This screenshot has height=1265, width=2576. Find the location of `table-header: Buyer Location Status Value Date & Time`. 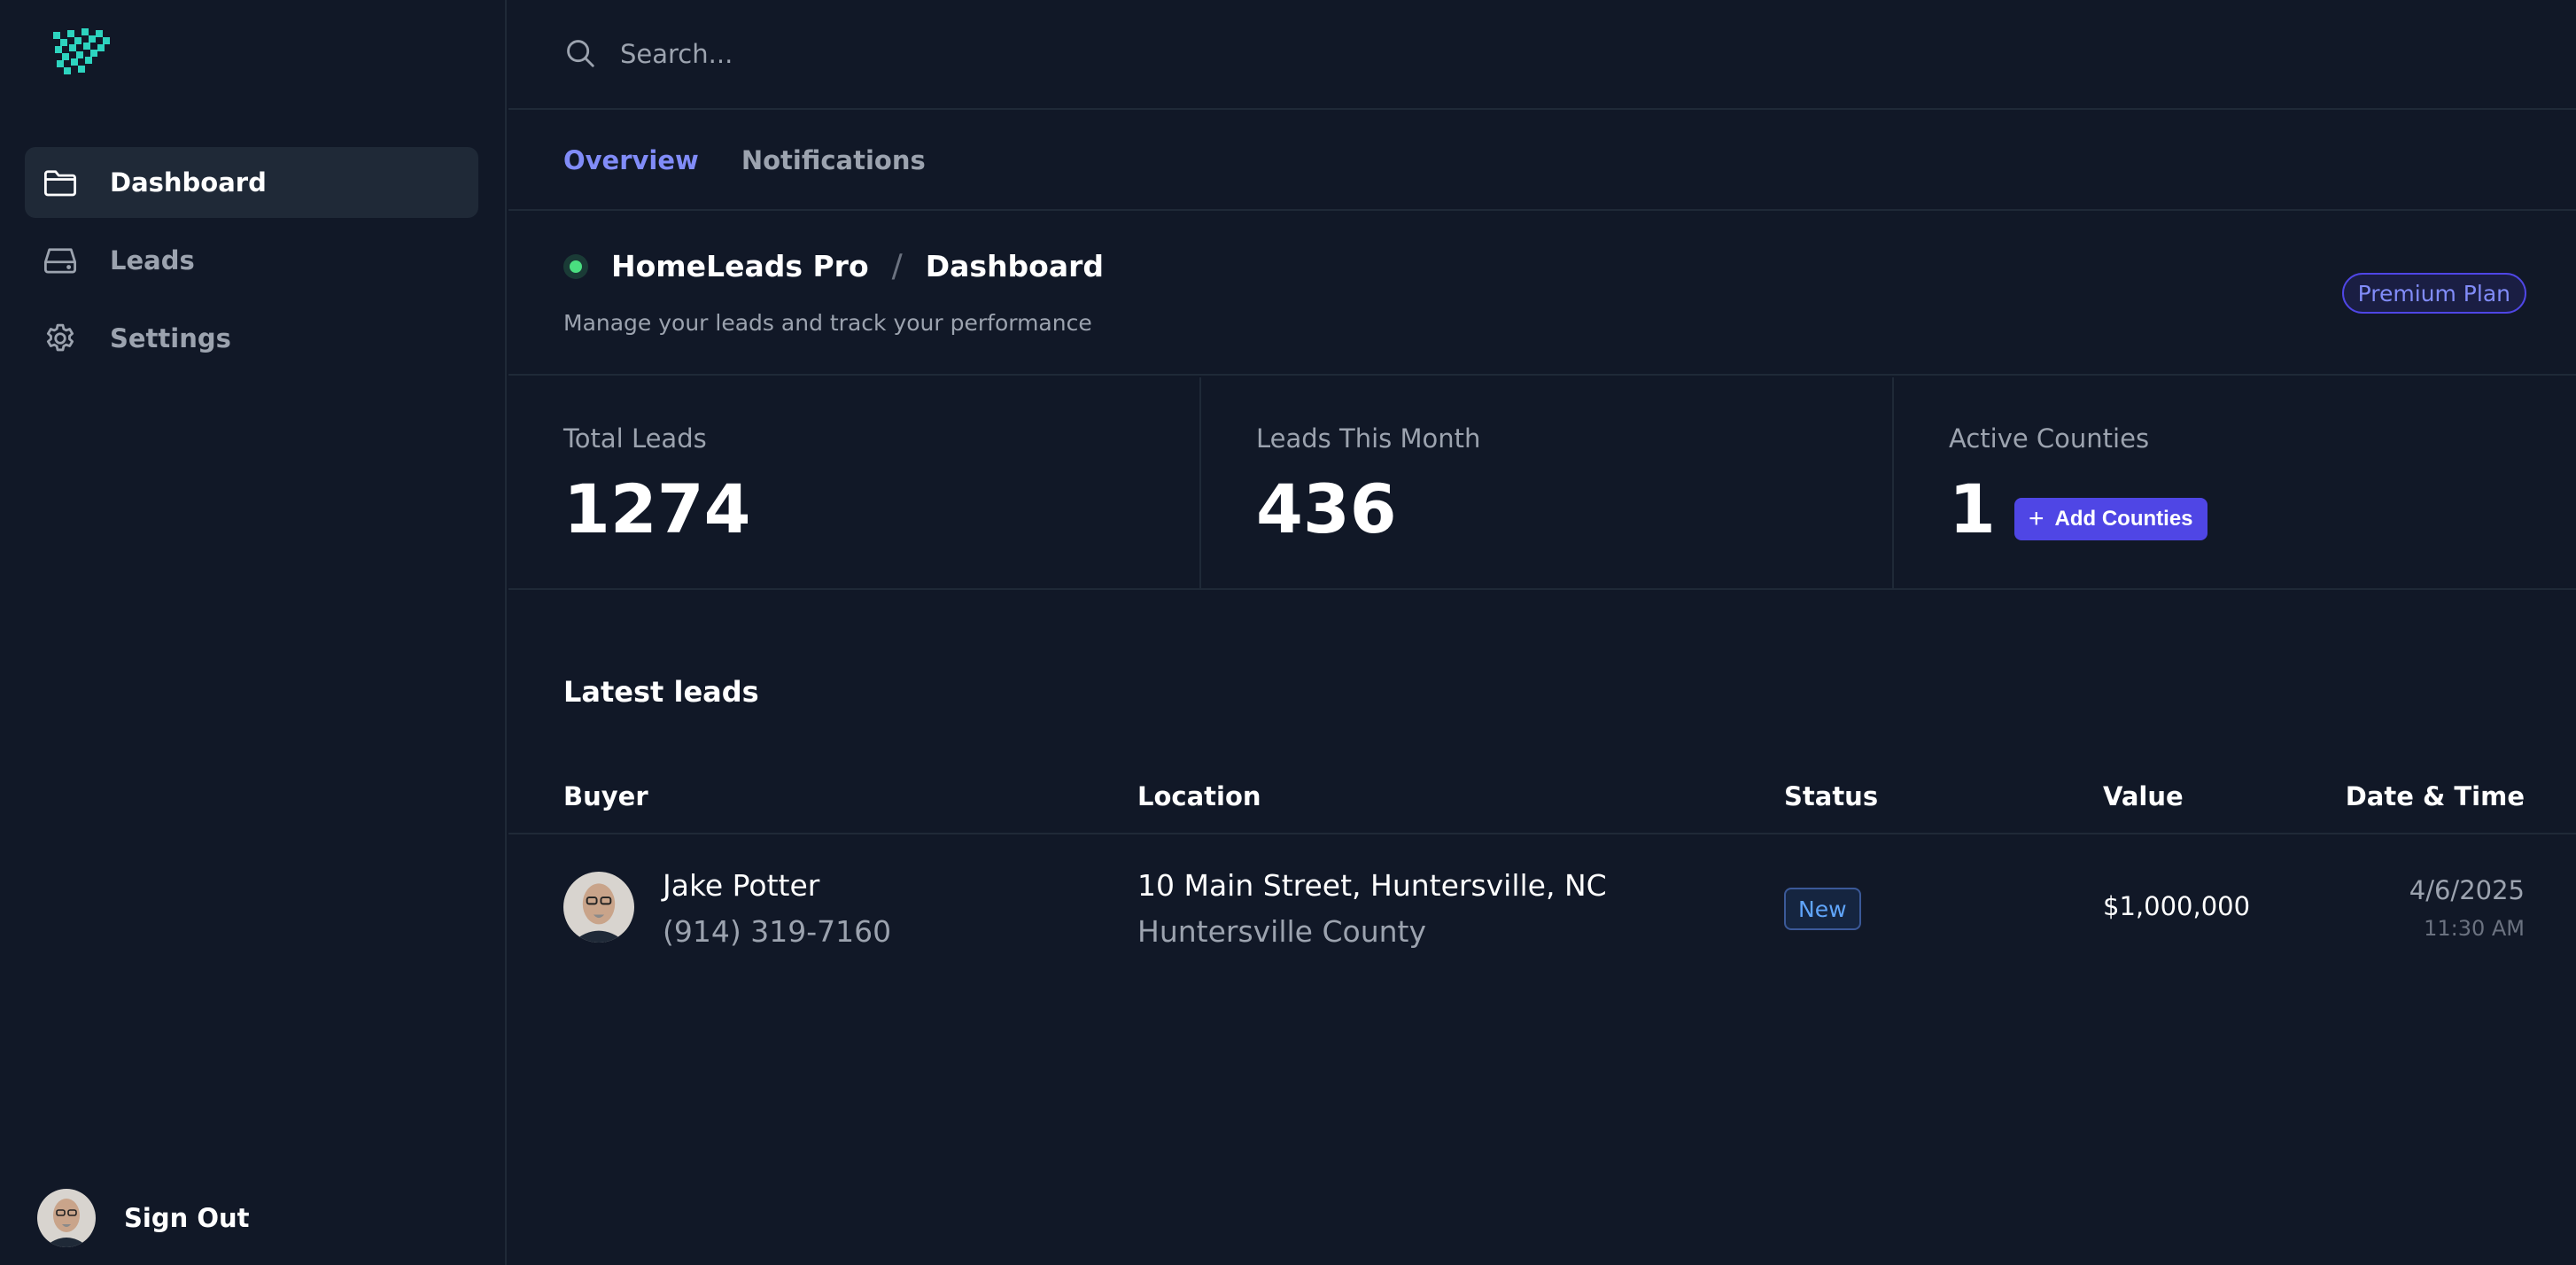

table-header: Buyer Location Status Value Date & Time is located at coordinates (1542, 805).